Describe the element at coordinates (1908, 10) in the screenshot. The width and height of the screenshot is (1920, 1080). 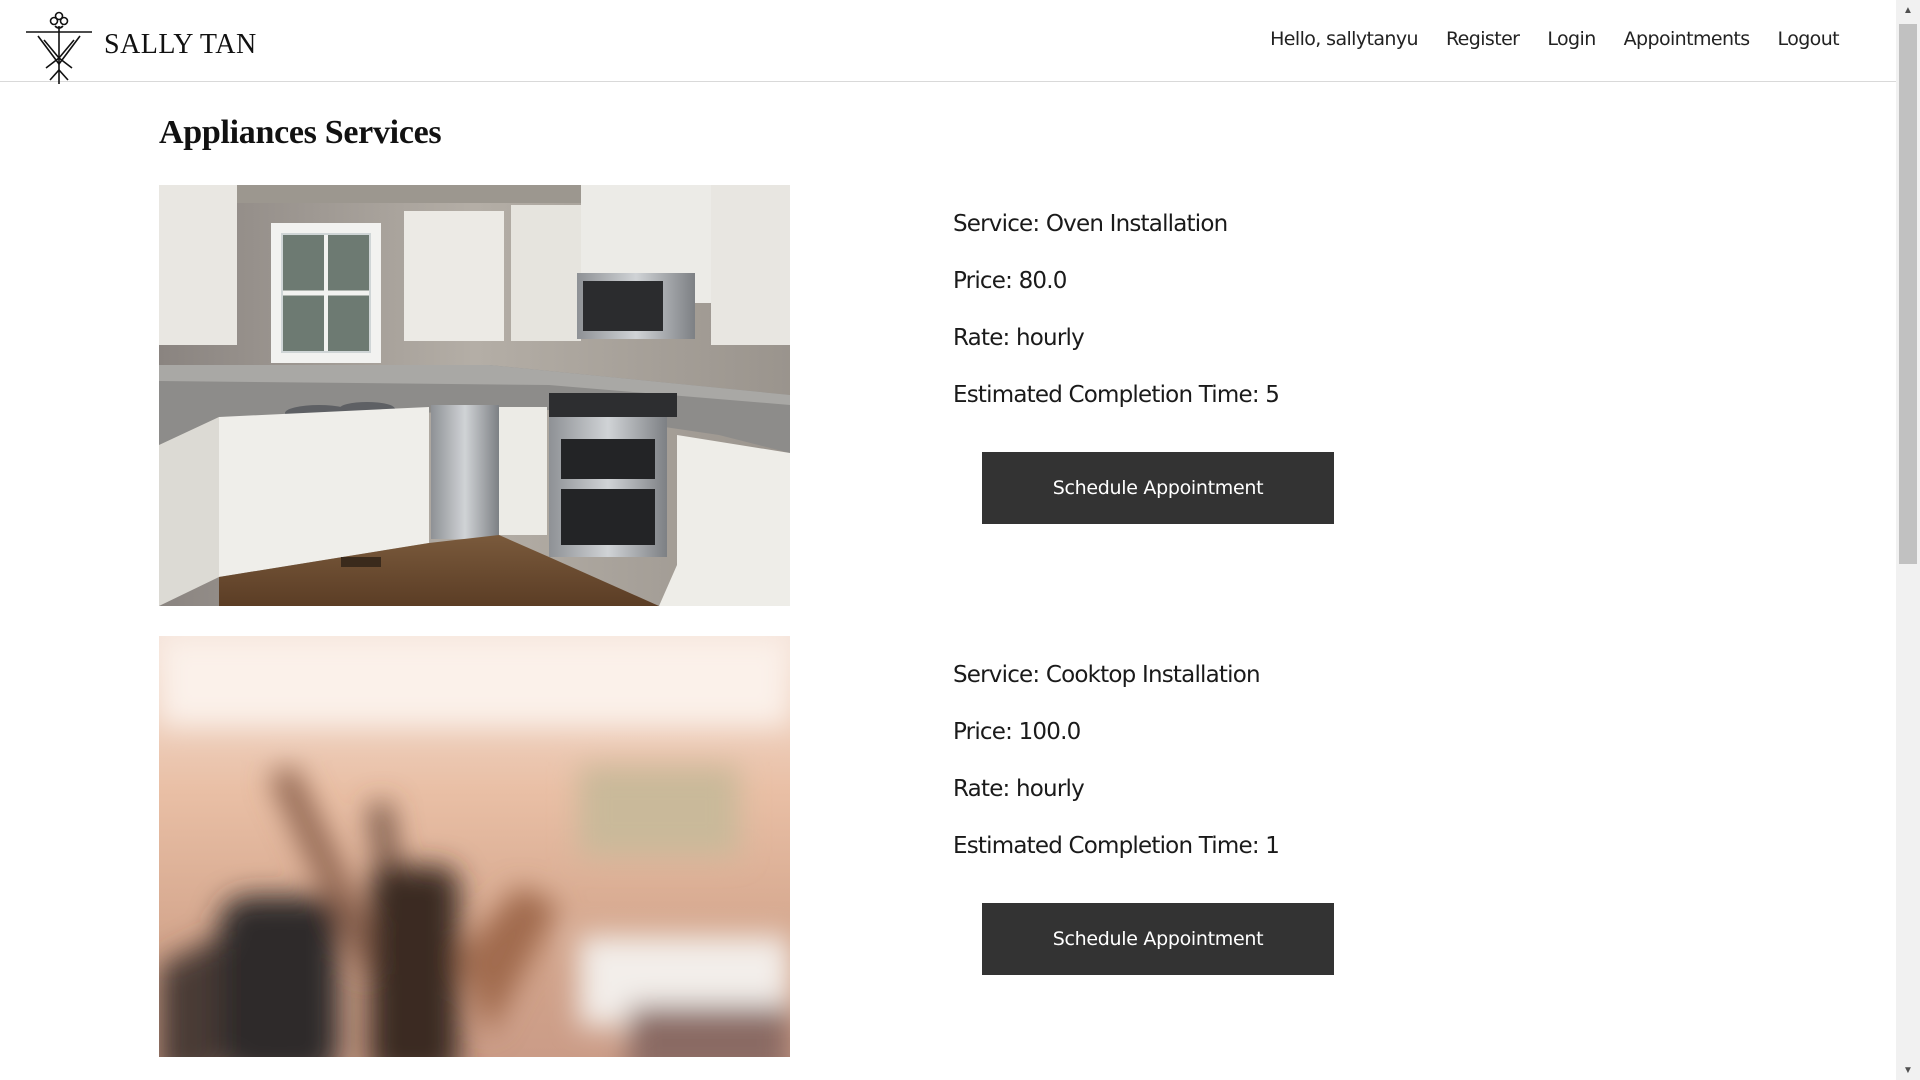
I see `scroll-up-arrow-icon: ▲` at that location.